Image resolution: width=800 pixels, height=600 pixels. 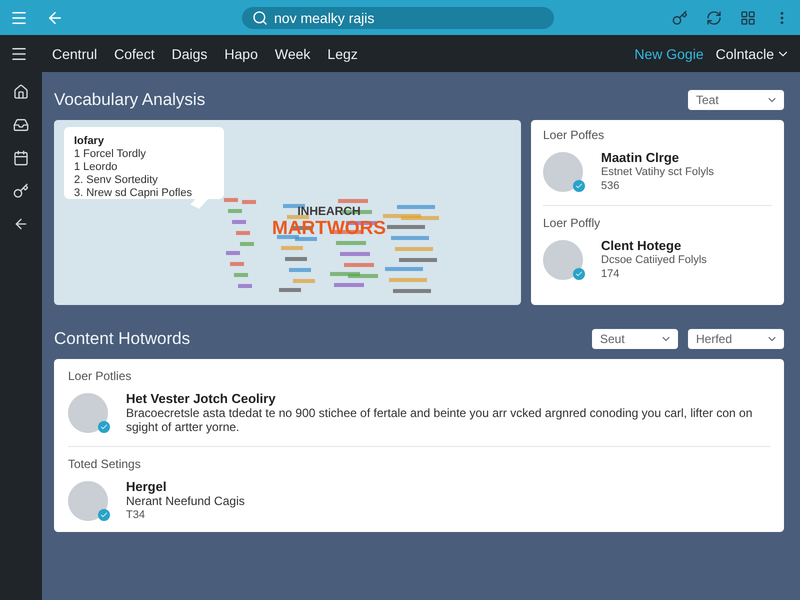 What do you see at coordinates (136, 515) in the screenshot?
I see `entry-meta: T34` at bounding box center [136, 515].